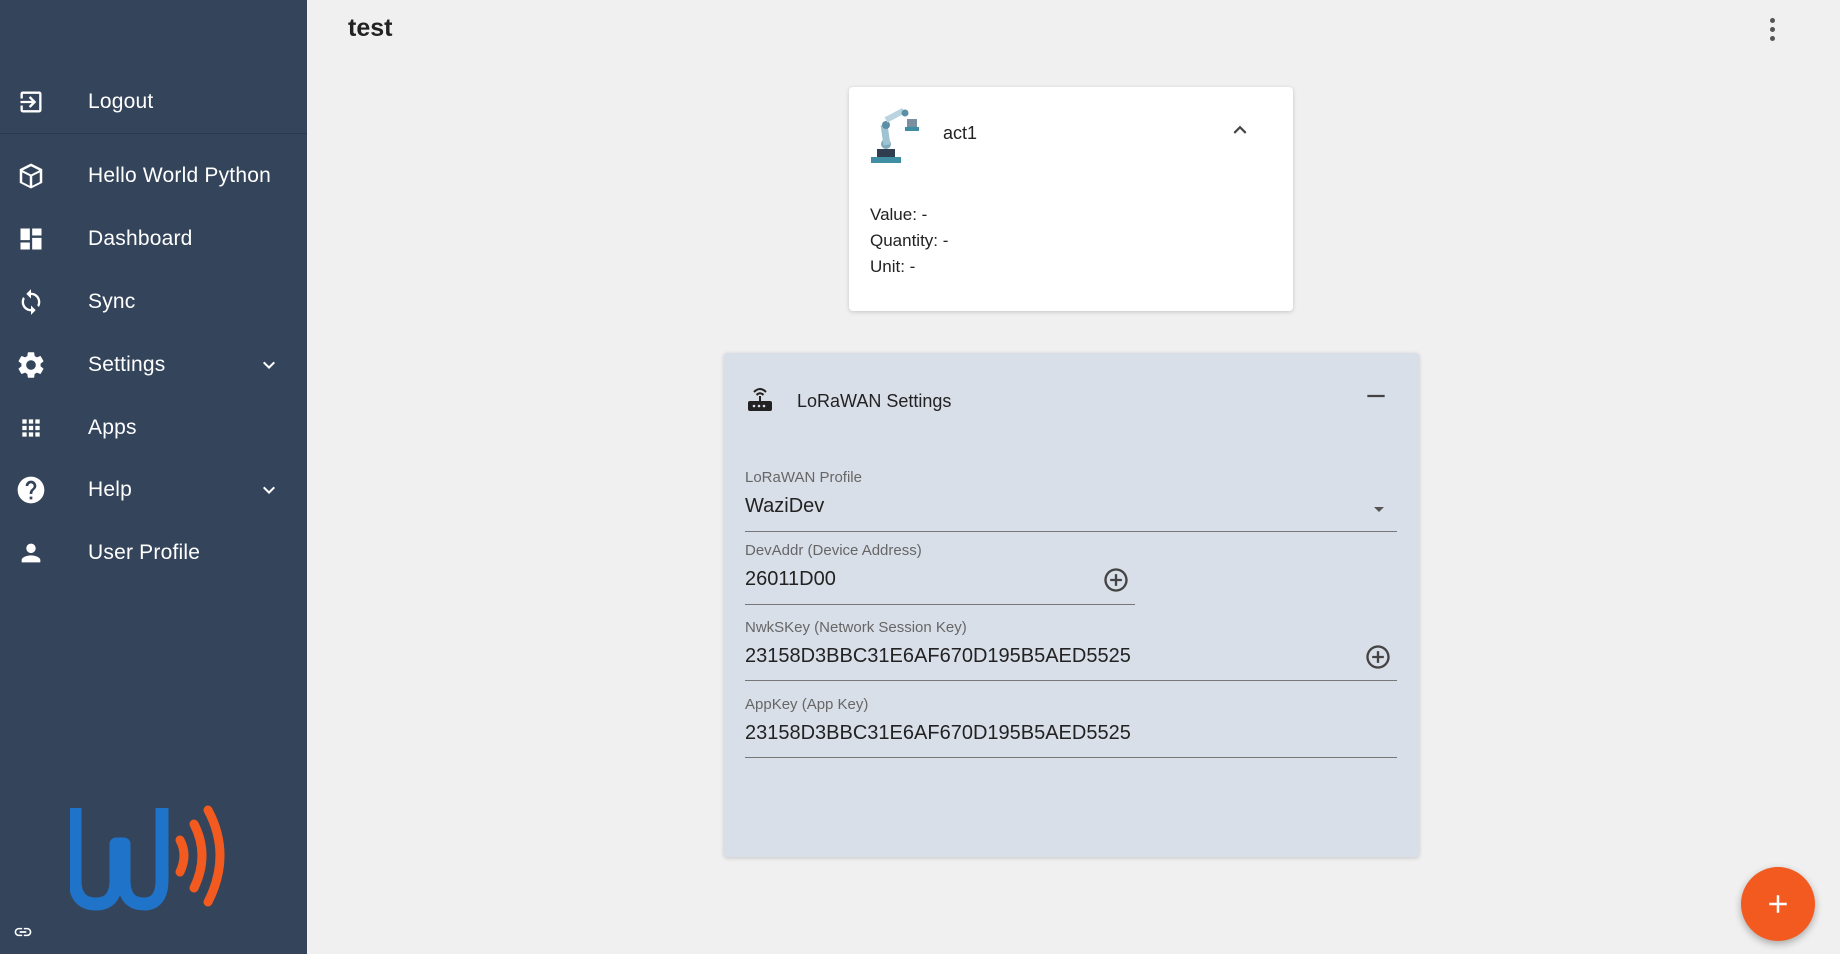 Image resolution: width=1840 pixels, height=954 pixels. I want to click on chevron-up-icon, so click(1240, 130).